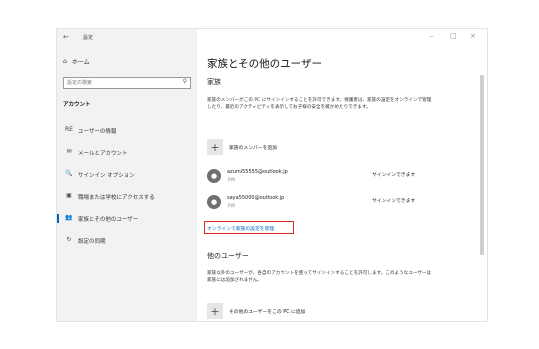 This screenshot has width=539, height=349. I want to click on sidebar-item-your-info: RE ユーザーの情報, so click(127, 130).